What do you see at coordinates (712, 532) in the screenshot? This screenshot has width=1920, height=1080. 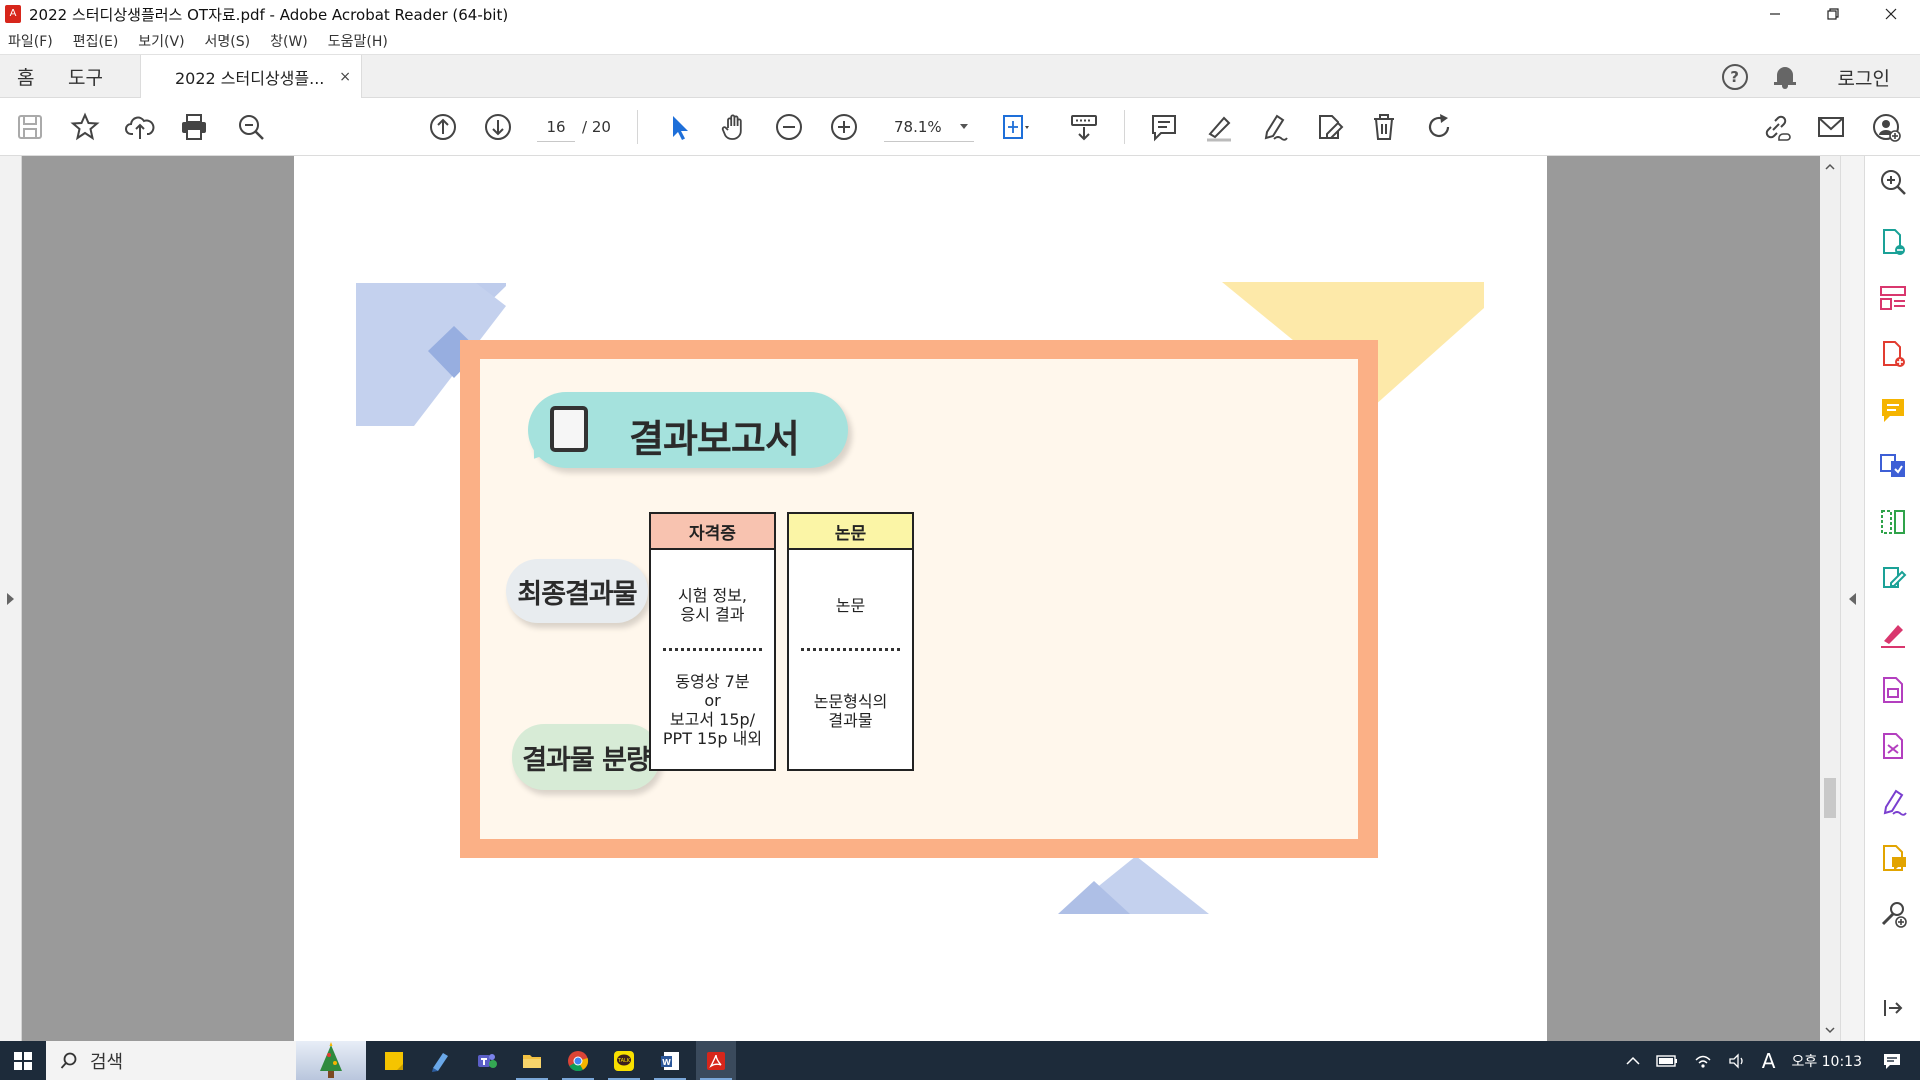 I see `column-header: 자격증` at bounding box center [712, 532].